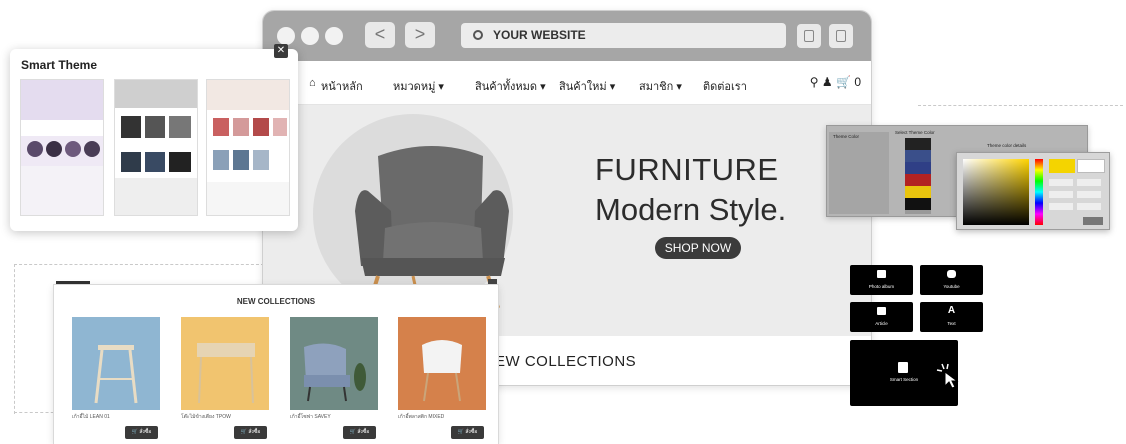 The width and height of the screenshot is (1126, 444). Describe the element at coordinates (1039, 192) in the screenshot. I see `hue-slider` at that location.